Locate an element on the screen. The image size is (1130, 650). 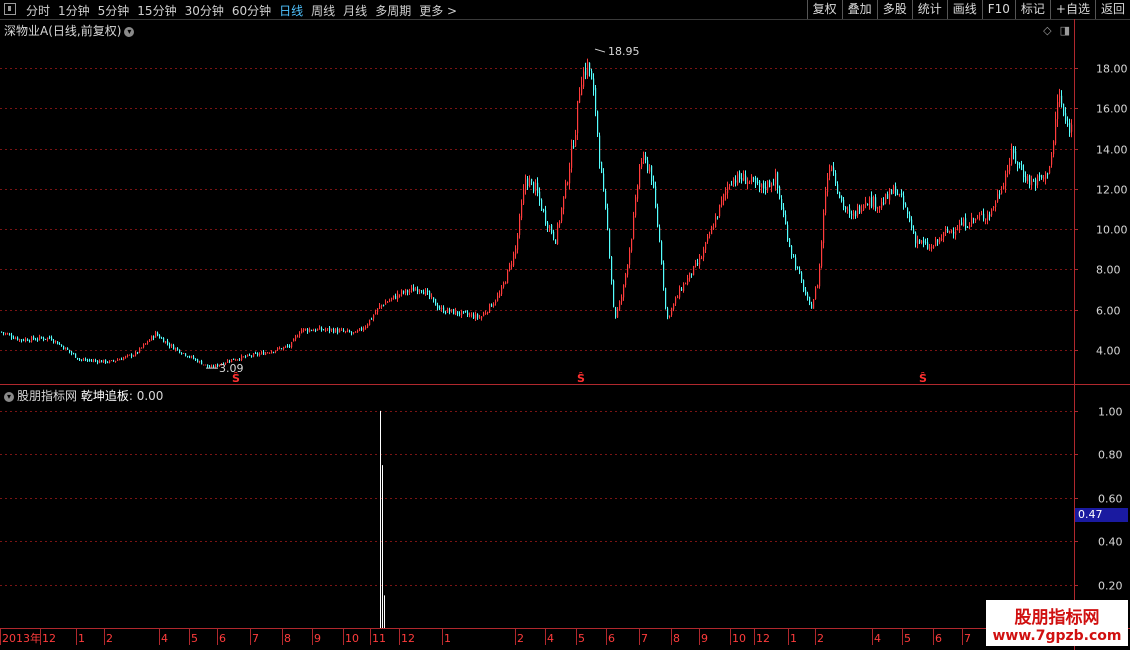
x-tick-label: 6 is located at coordinates (938, 638).